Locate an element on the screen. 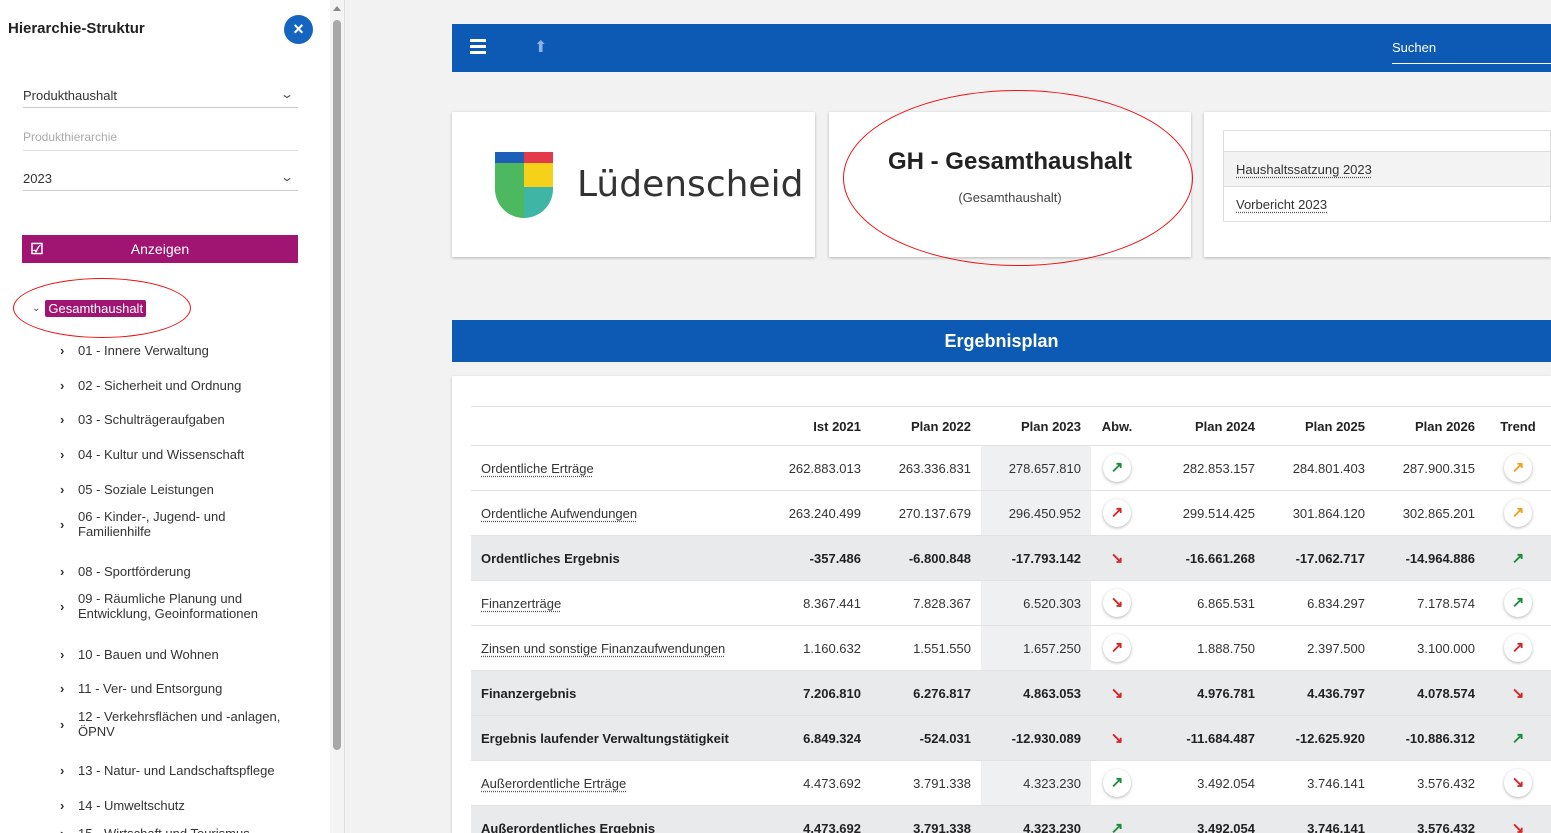 The width and height of the screenshot is (1551, 833). sidebar-scrollbar is located at coordinates (337, 416).